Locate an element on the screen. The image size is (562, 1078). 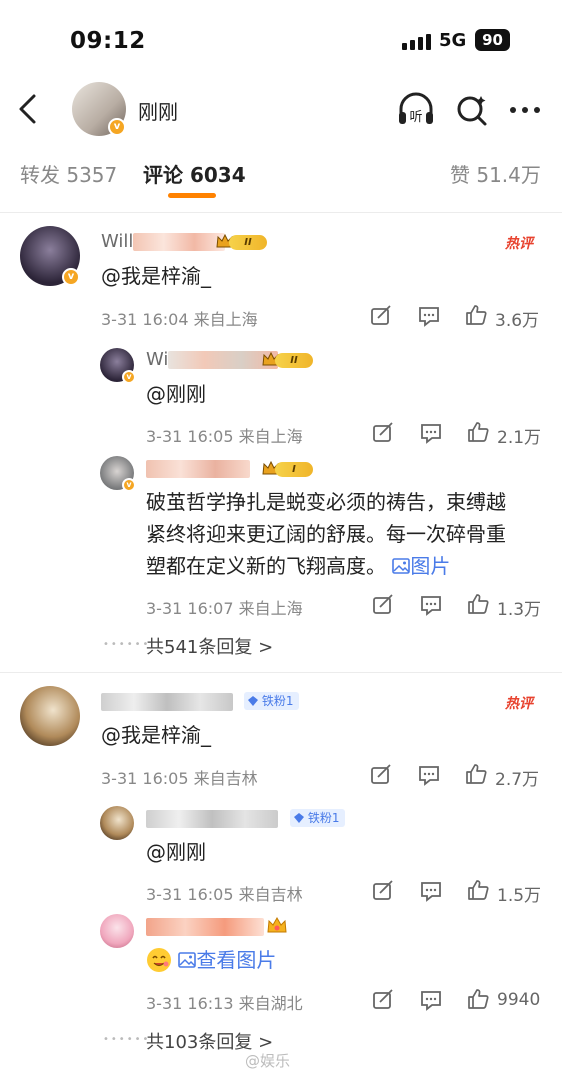
status-time: 09:12 is located at coordinates (108, 41).